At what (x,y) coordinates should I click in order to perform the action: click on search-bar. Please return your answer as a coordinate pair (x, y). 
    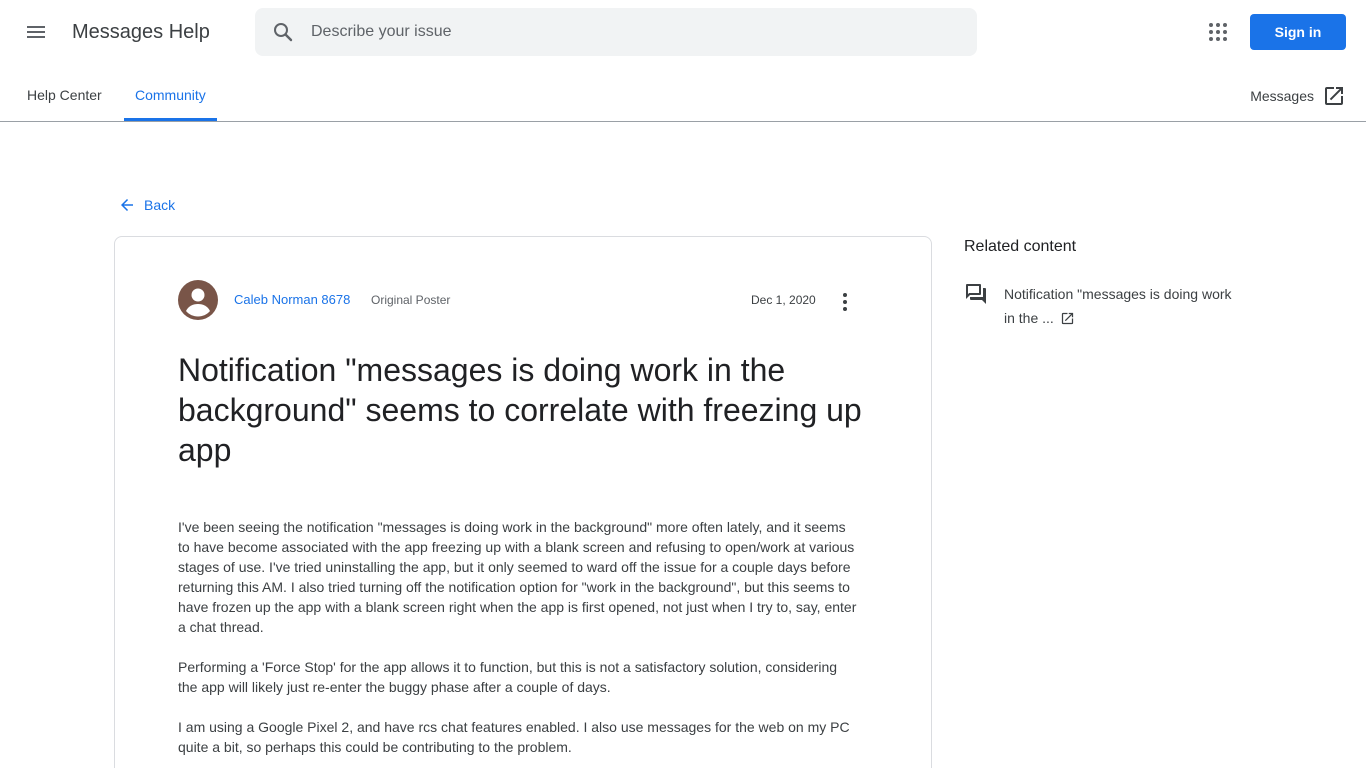
    Looking at the image, I should click on (616, 32).